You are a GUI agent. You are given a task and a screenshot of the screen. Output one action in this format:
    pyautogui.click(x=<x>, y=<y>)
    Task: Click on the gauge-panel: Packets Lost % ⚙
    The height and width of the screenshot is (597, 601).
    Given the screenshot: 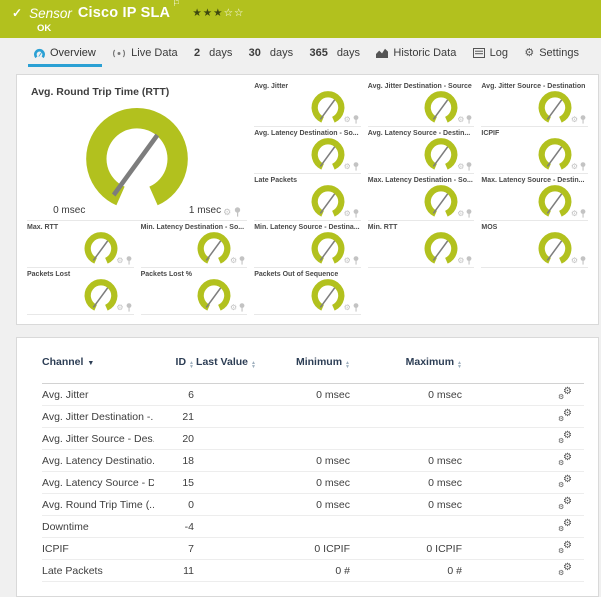 What is the action you would take?
    pyautogui.click(x=194, y=291)
    